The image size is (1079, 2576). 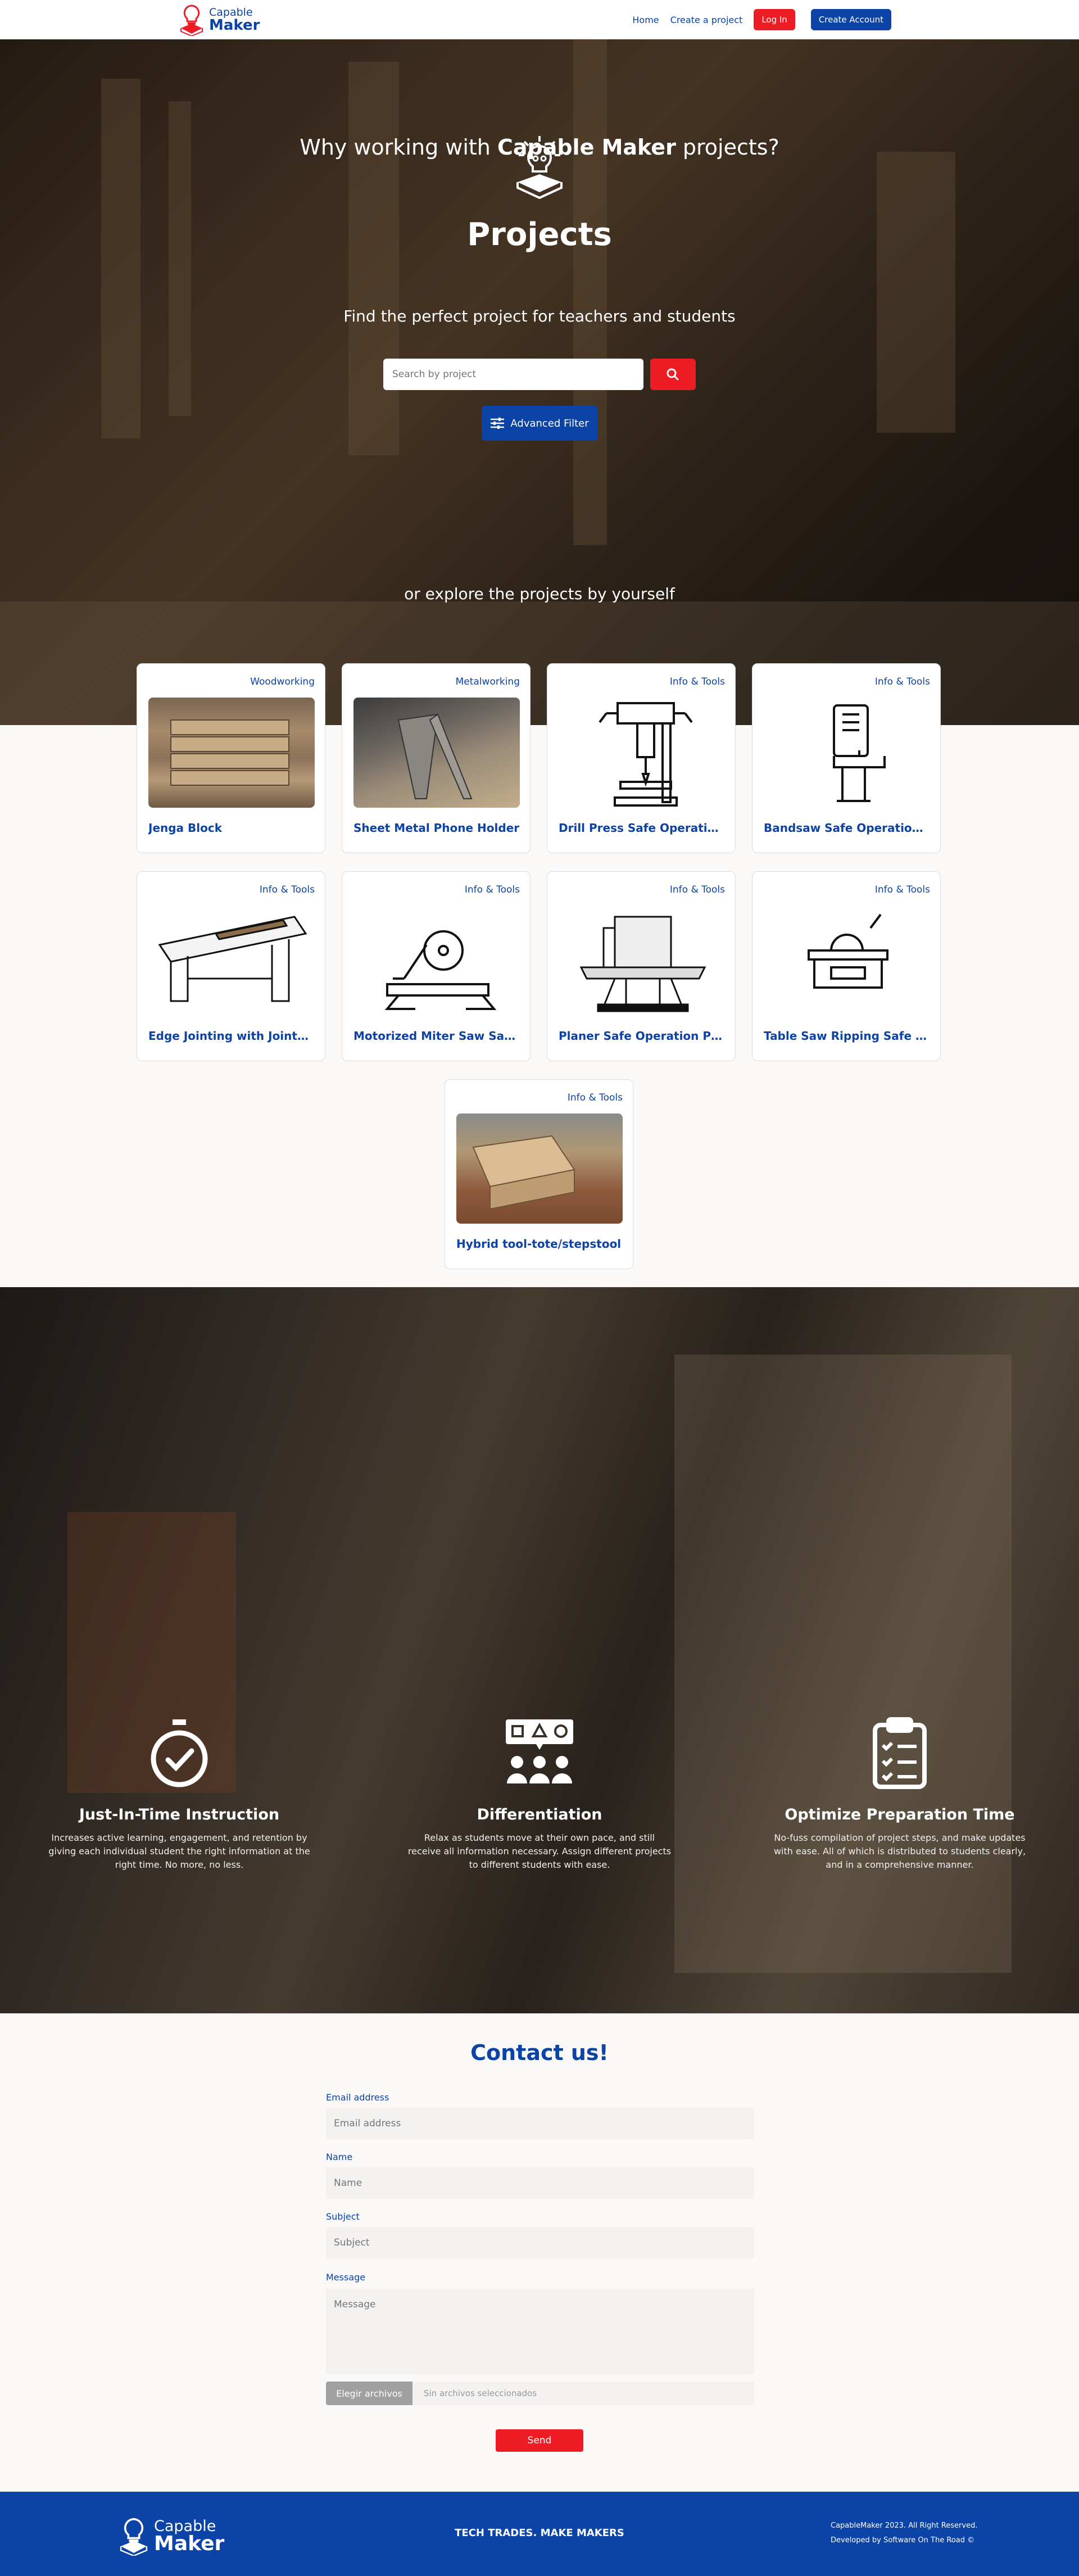 What do you see at coordinates (539, 2052) in the screenshot?
I see `contact-title: Contact us!` at bounding box center [539, 2052].